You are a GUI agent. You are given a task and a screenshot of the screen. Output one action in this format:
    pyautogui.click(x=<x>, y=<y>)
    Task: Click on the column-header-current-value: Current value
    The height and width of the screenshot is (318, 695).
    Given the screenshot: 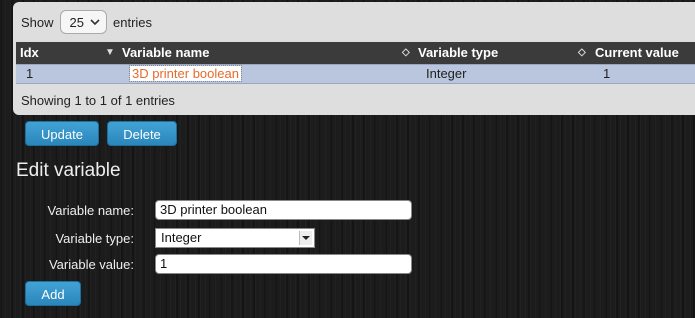 What is the action you would take?
    pyautogui.click(x=637, y=53)
    